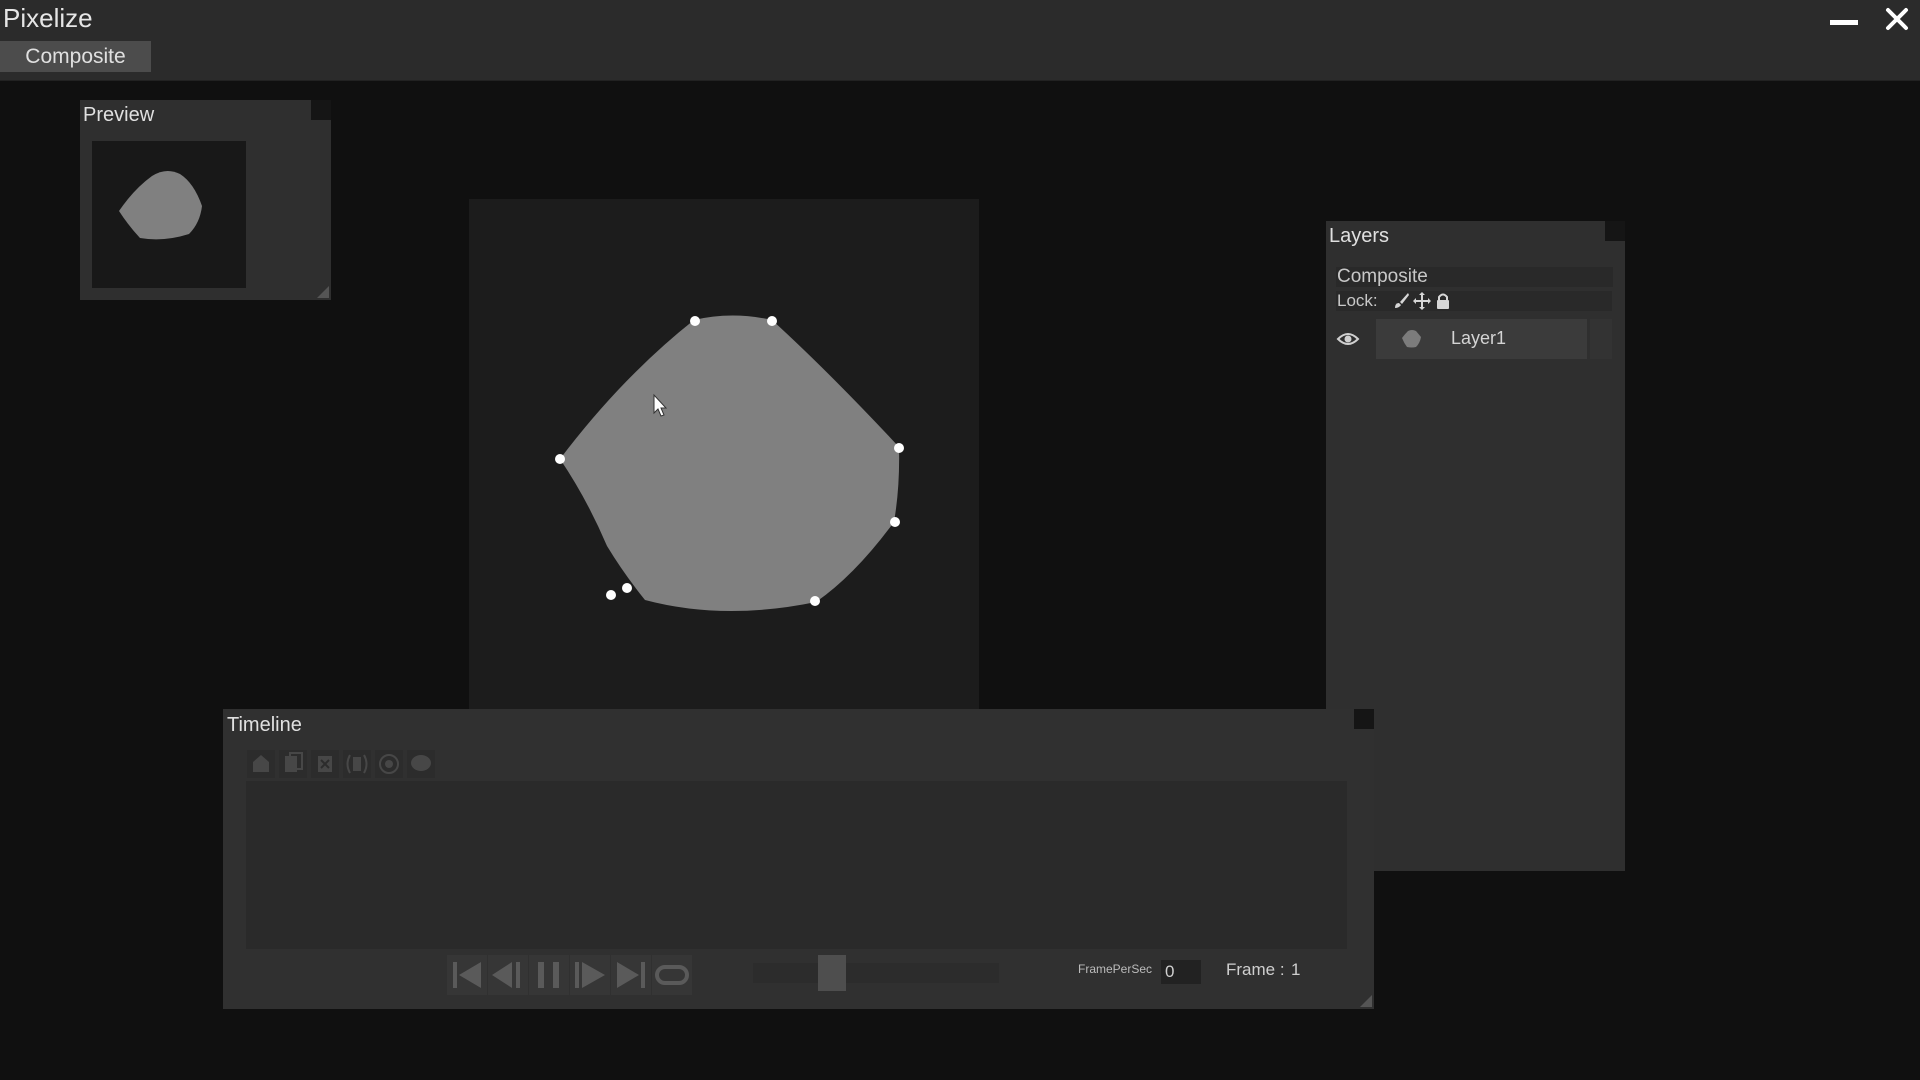  Describe the element at coordinates (1296, 969) in the screenshot. I see `frame-value: 1` at that location.